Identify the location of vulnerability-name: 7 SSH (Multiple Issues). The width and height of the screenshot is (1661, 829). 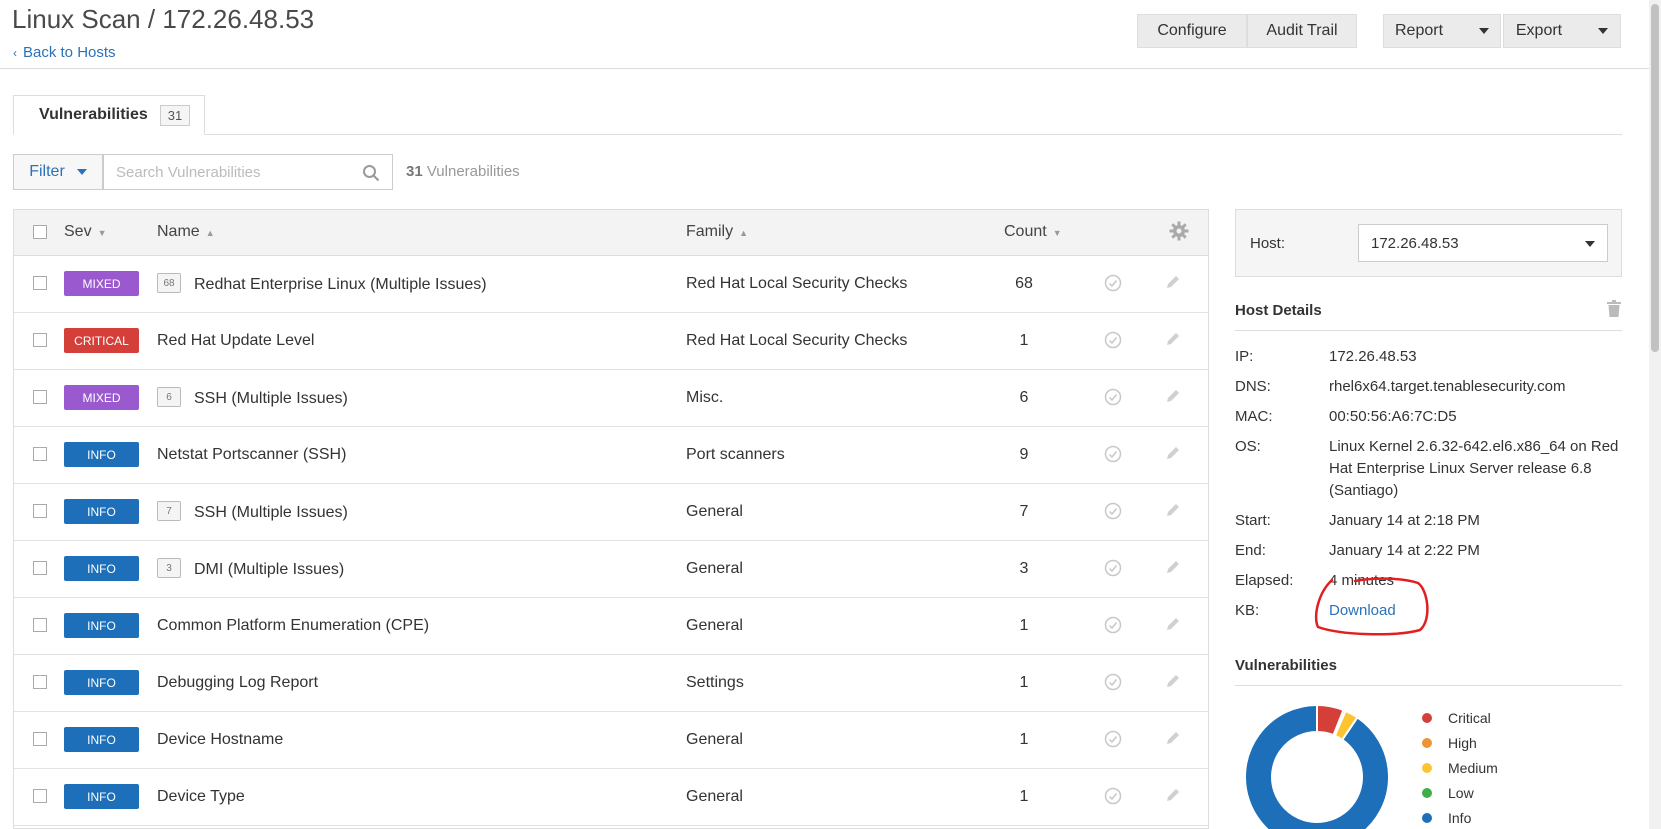
(252, 512).